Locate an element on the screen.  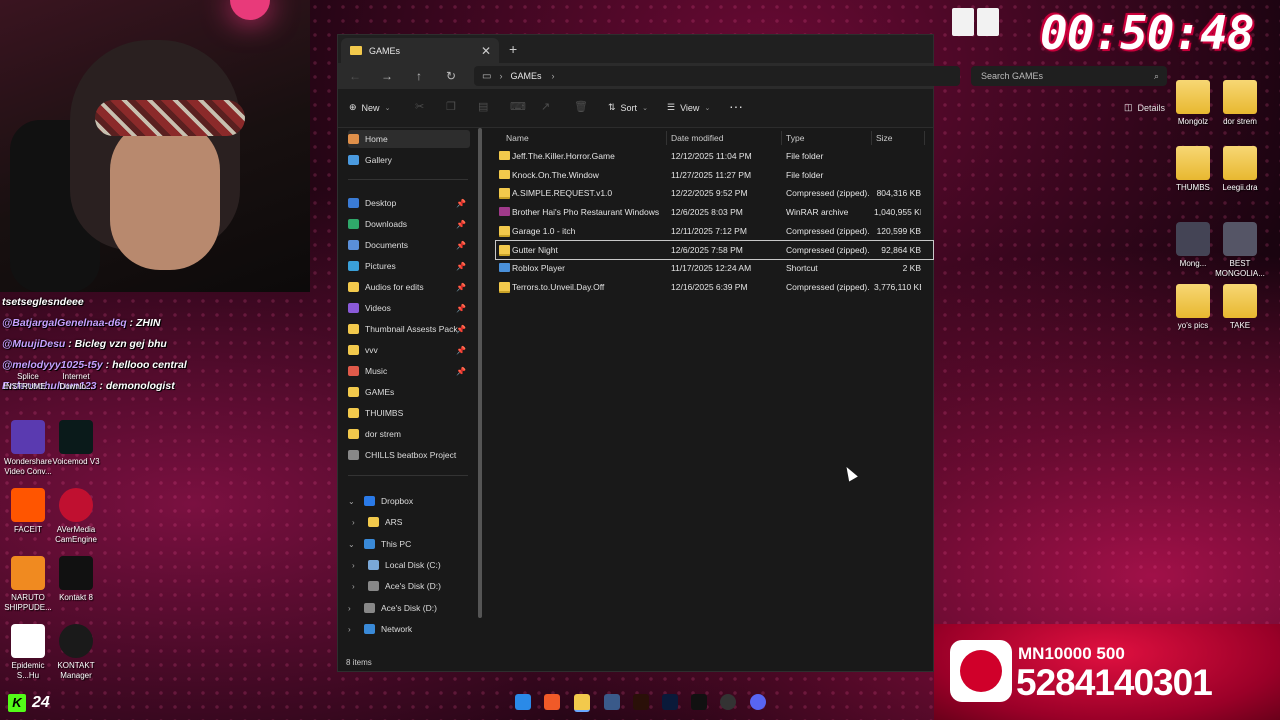
new-tab-icon: + is located at coordinates (513, 49).